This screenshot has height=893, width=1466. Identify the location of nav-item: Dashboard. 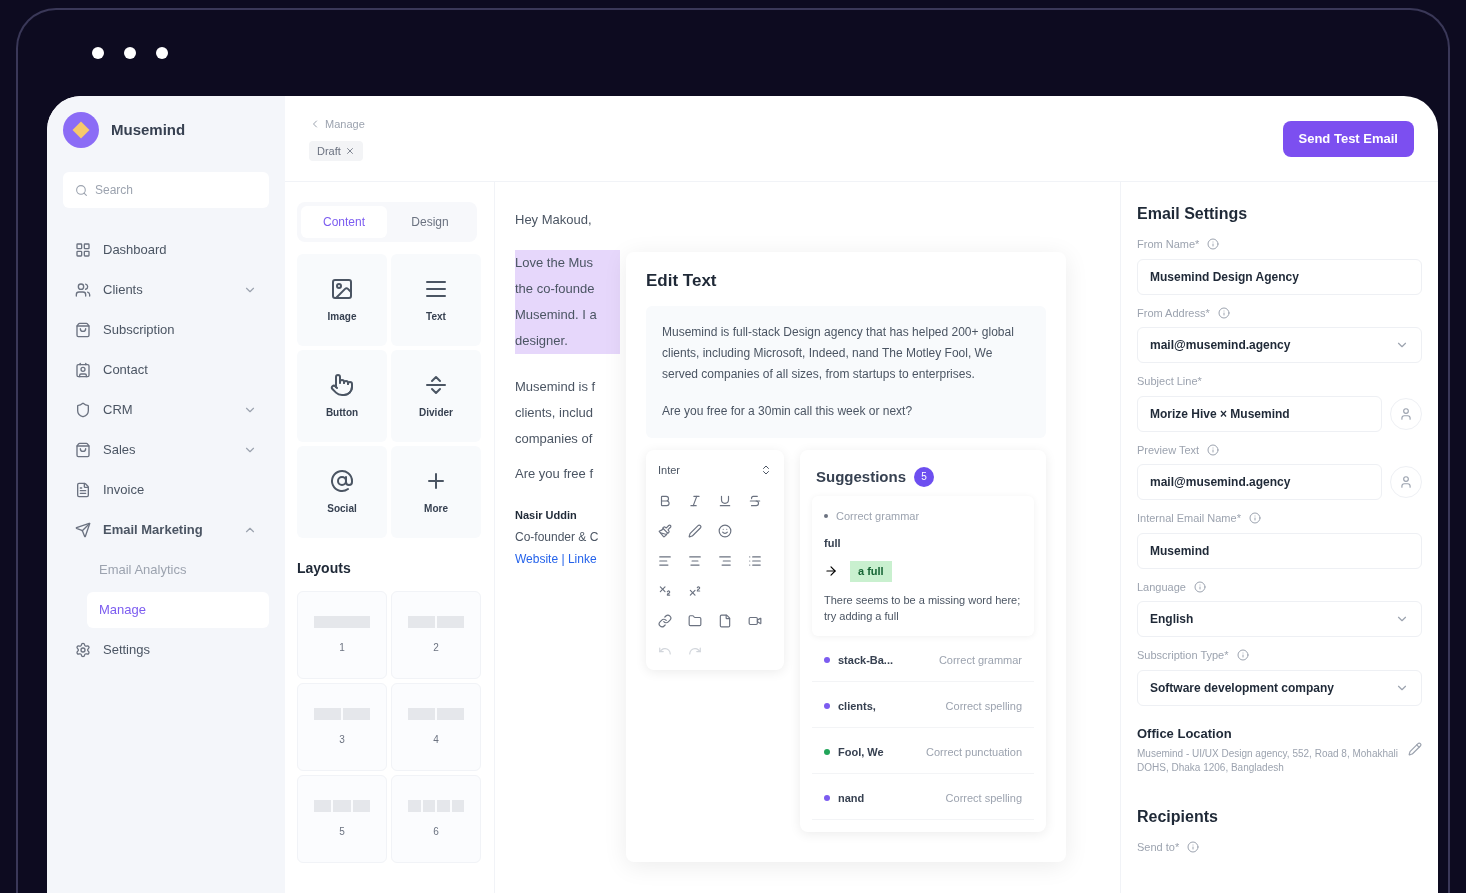
(166, 250).